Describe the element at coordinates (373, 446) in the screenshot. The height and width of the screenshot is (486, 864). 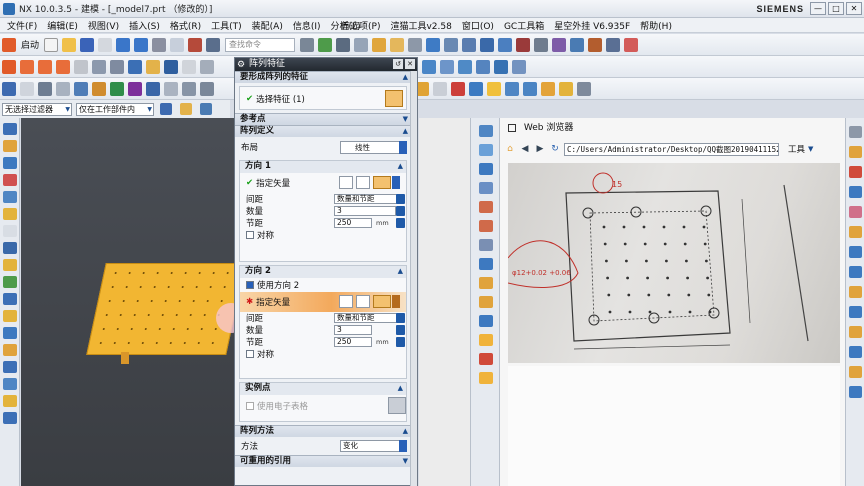
I see `method-select: 变化` at that location.